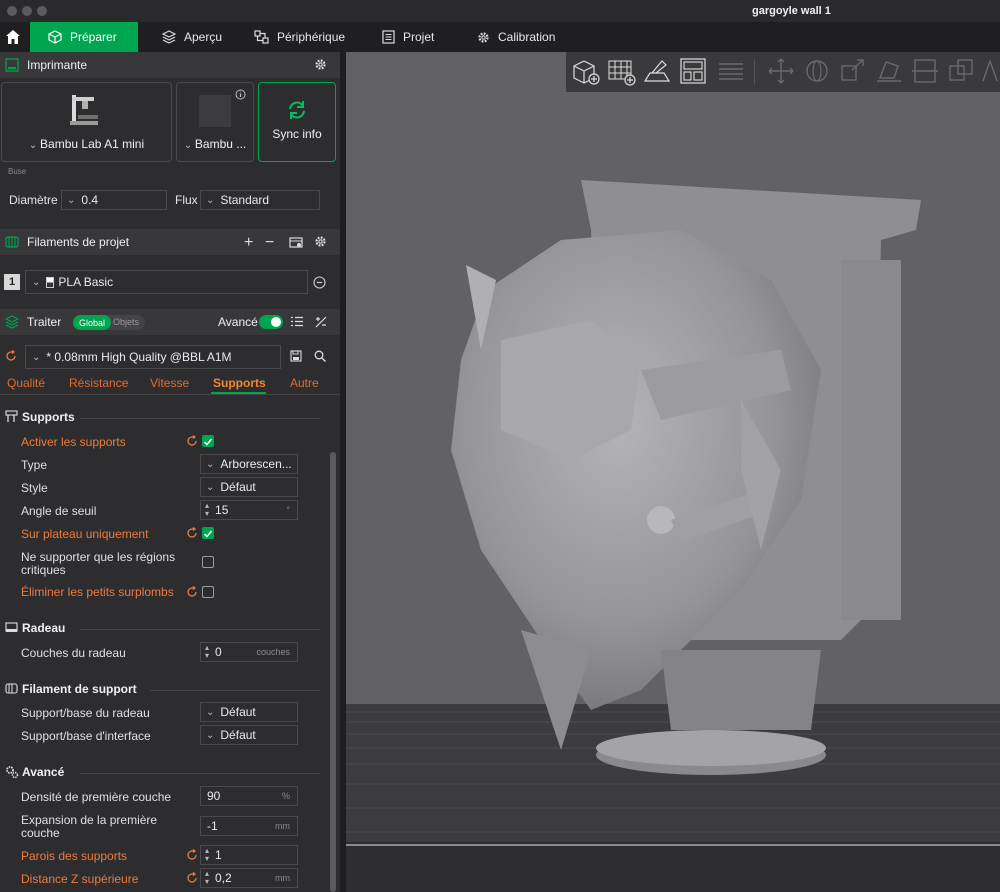 Image resolution: width=1000 pixels, height=892 pixels. Describe the element at coordinates (208, 592) in the screenshot. I see `remove-small-overhangs-checkbox` at that location.